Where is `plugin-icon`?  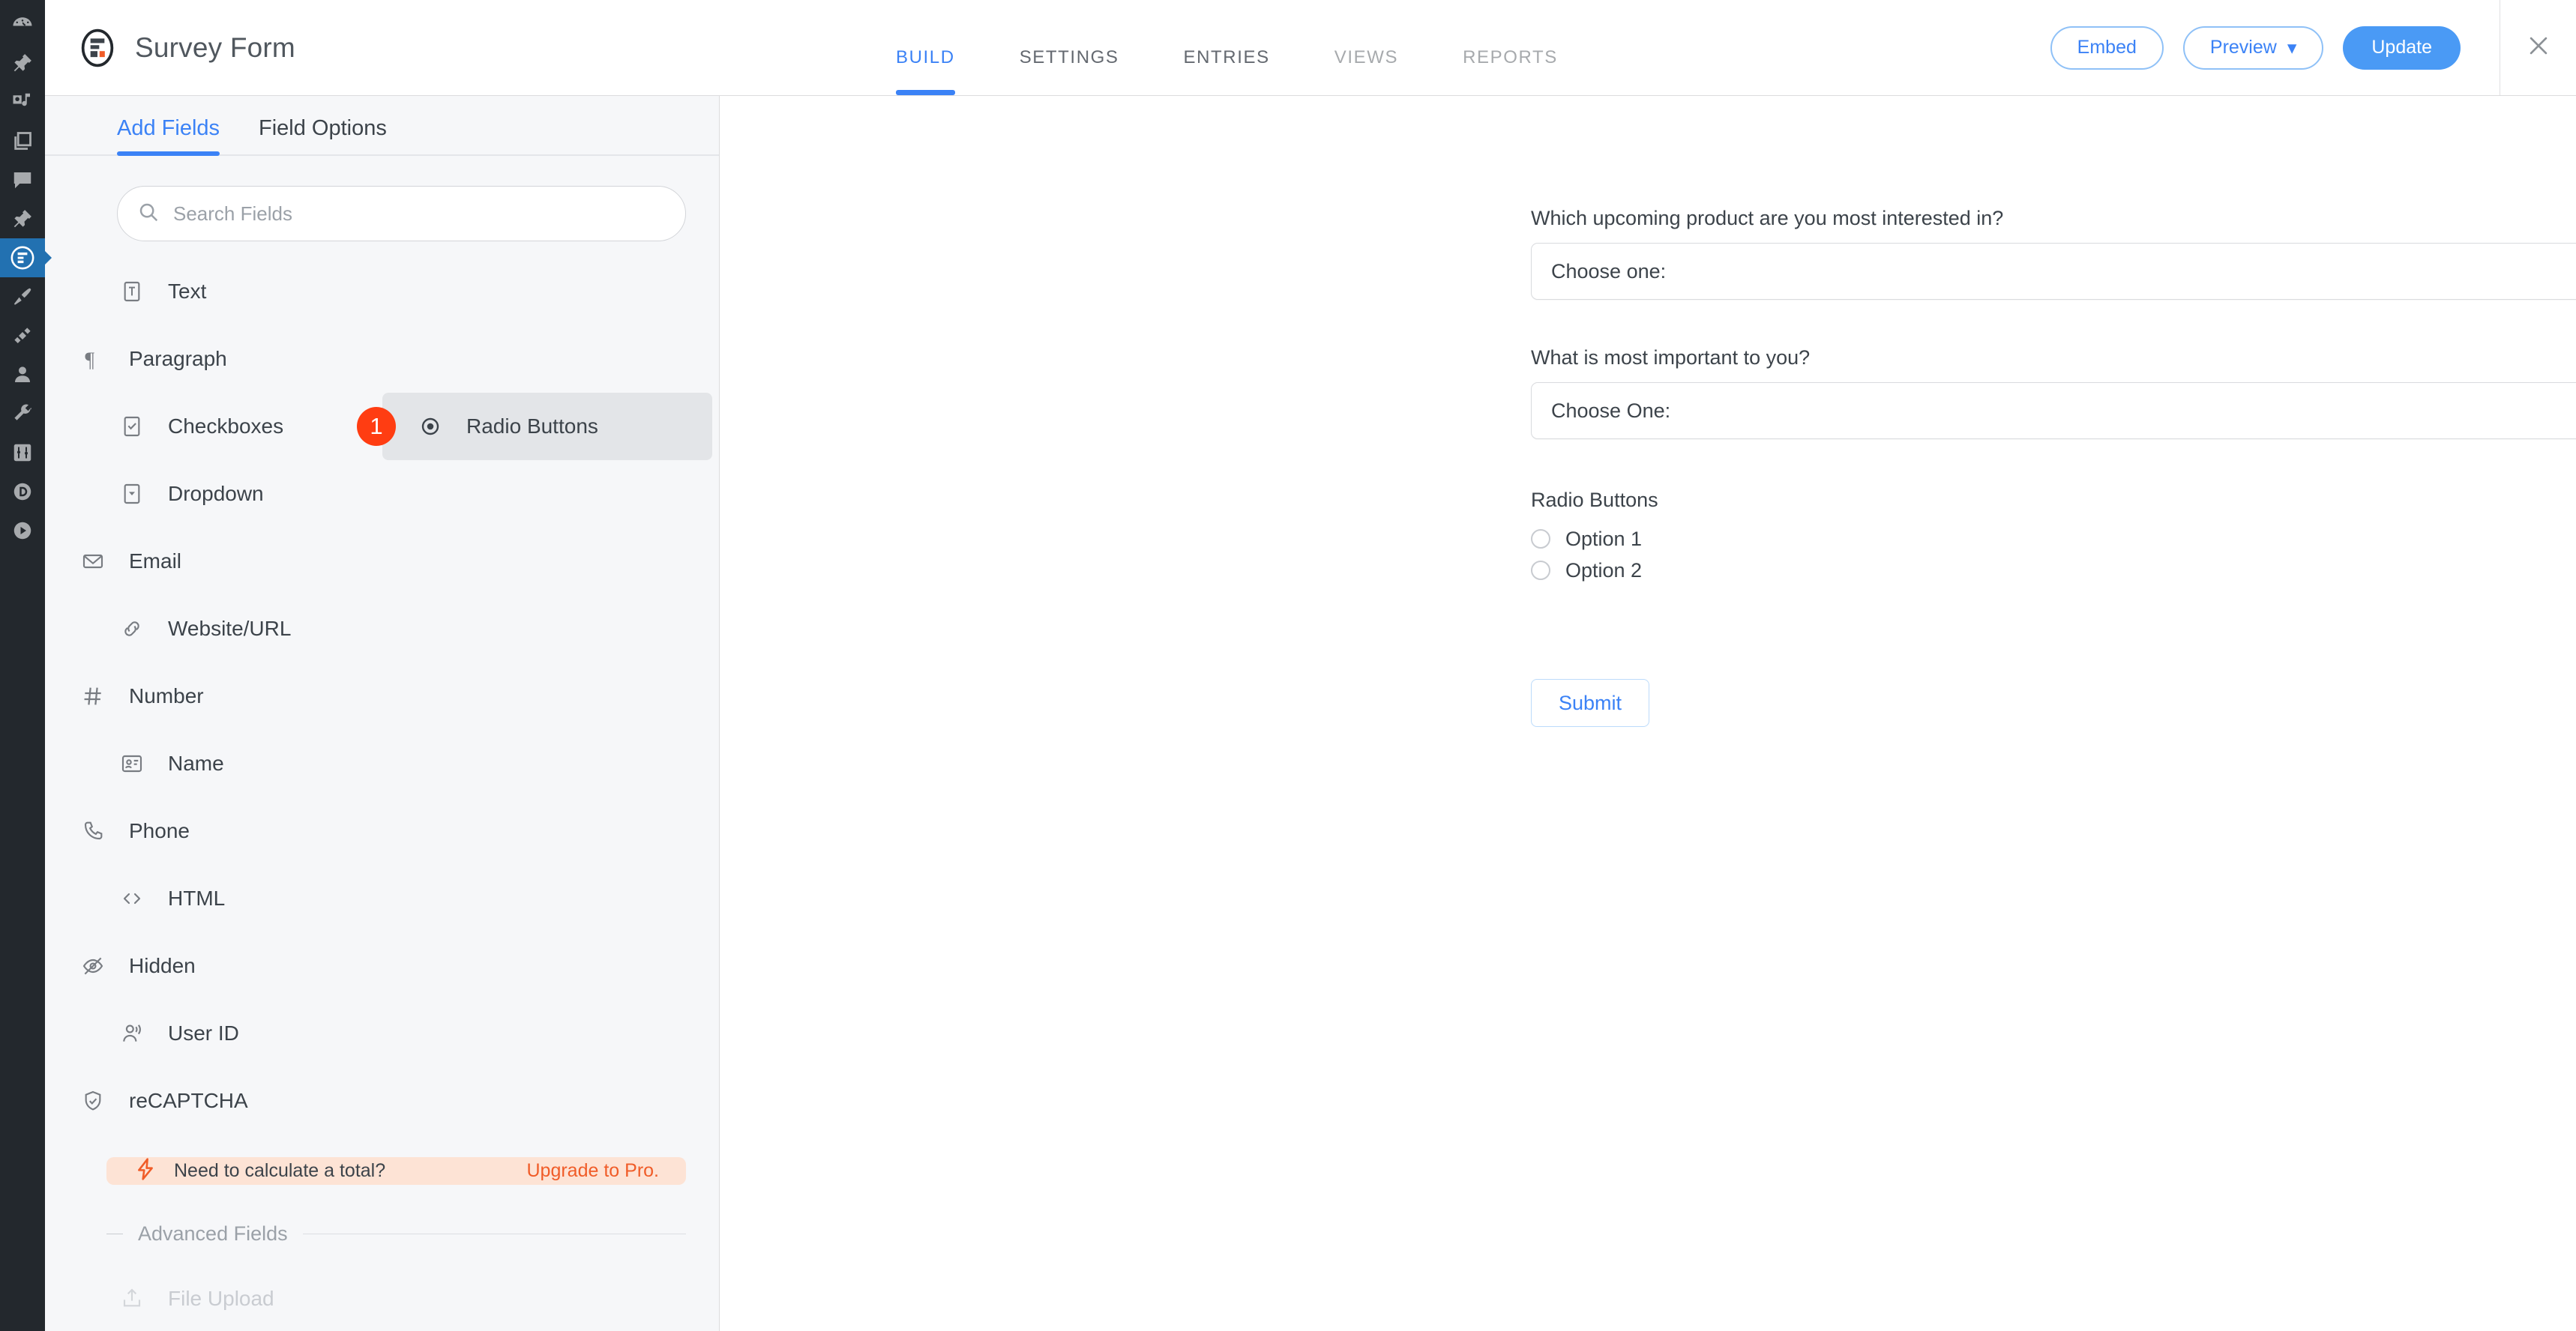 plugin-icon is located at coordinates (23, 335).